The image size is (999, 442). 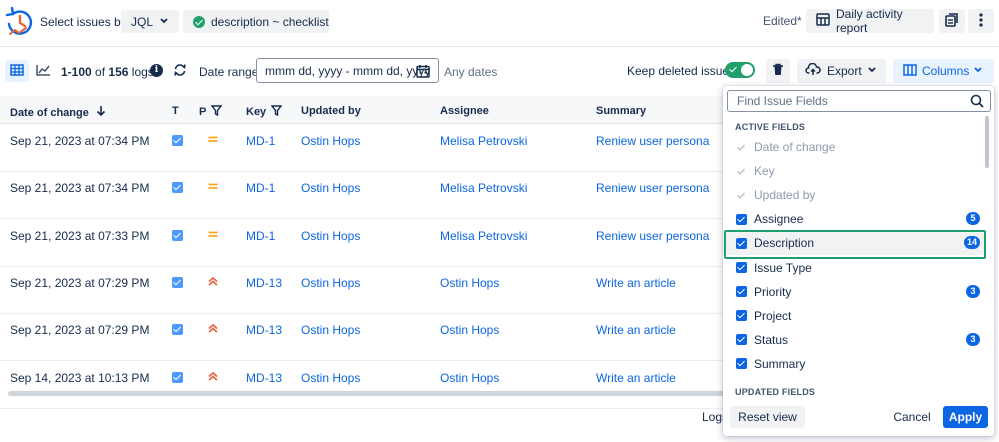 I want to click on field-priority: Priority 3, so click(x=854, y=292).